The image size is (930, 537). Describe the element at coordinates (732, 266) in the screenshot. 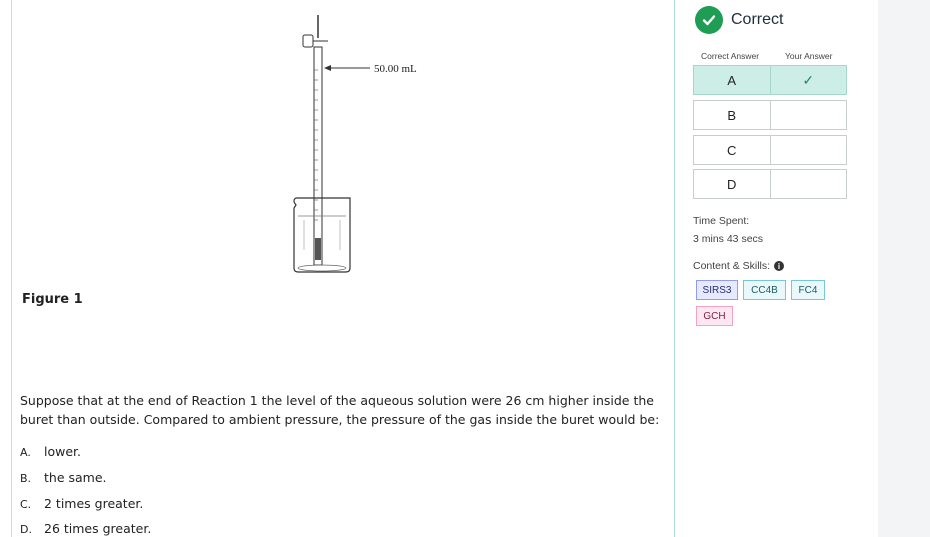

I see `skills-label: Content & Skills:` at that location.